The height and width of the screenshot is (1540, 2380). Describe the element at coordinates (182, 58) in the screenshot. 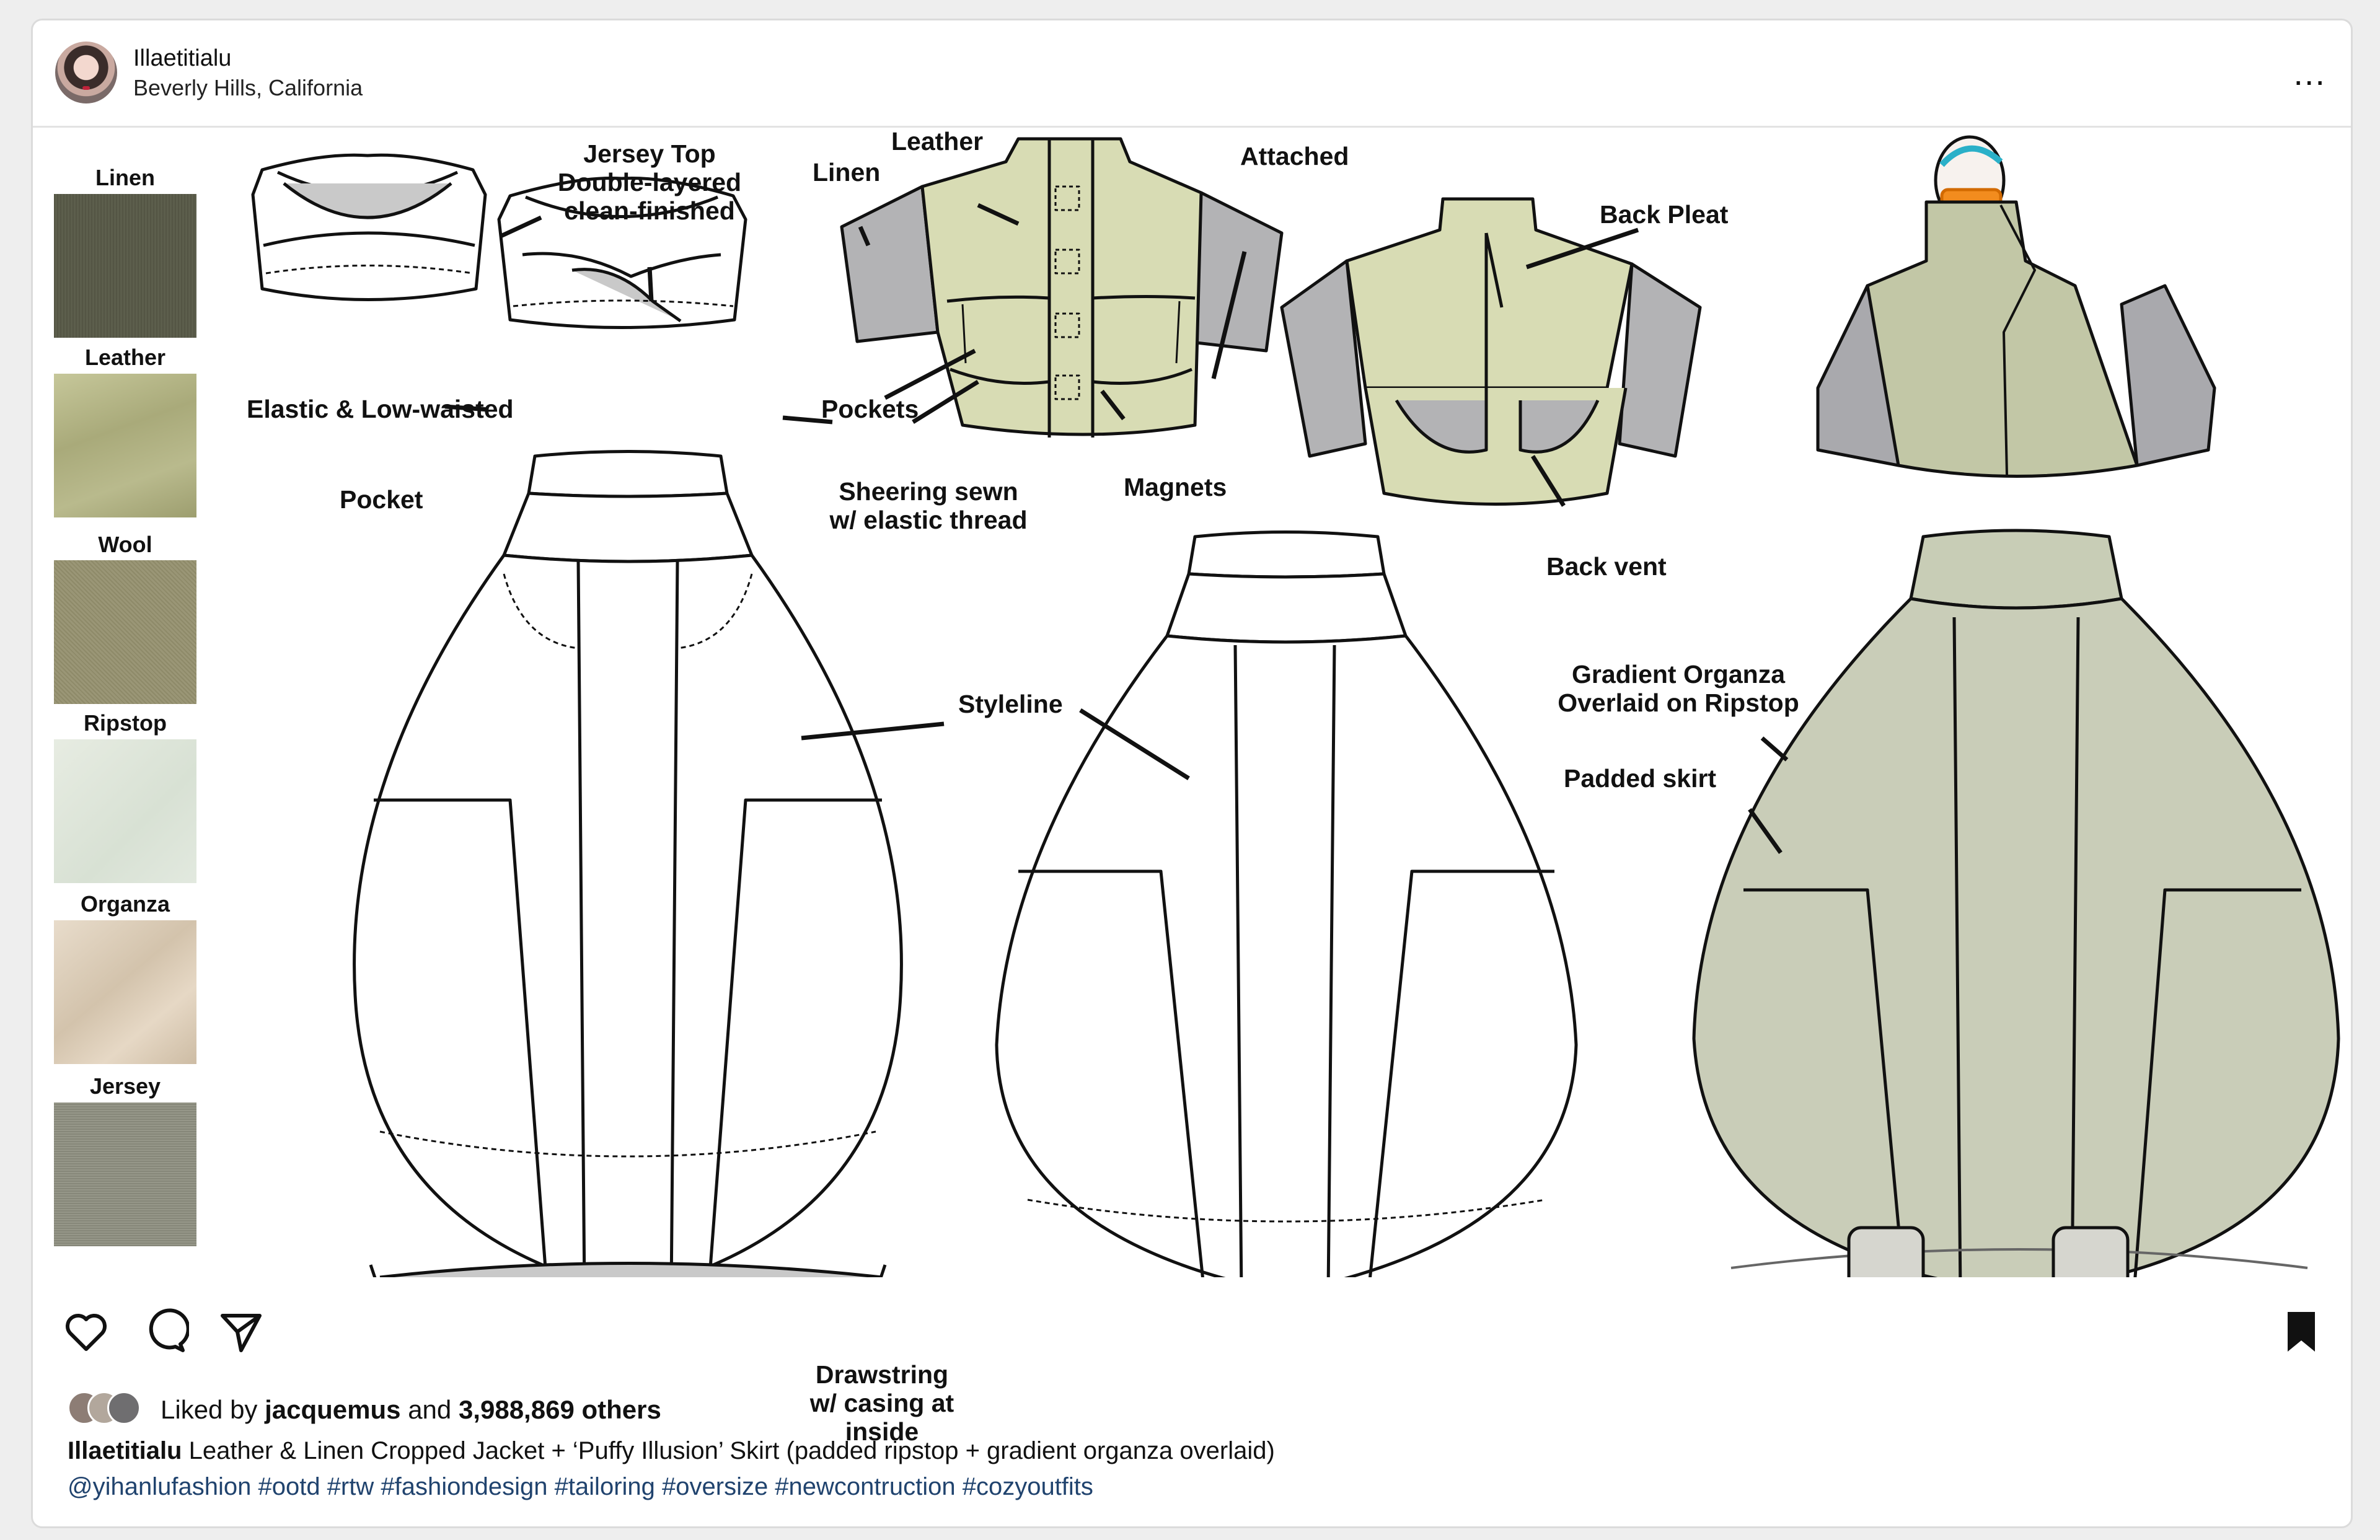

I see `post-username: Illaetitialu` at that location.